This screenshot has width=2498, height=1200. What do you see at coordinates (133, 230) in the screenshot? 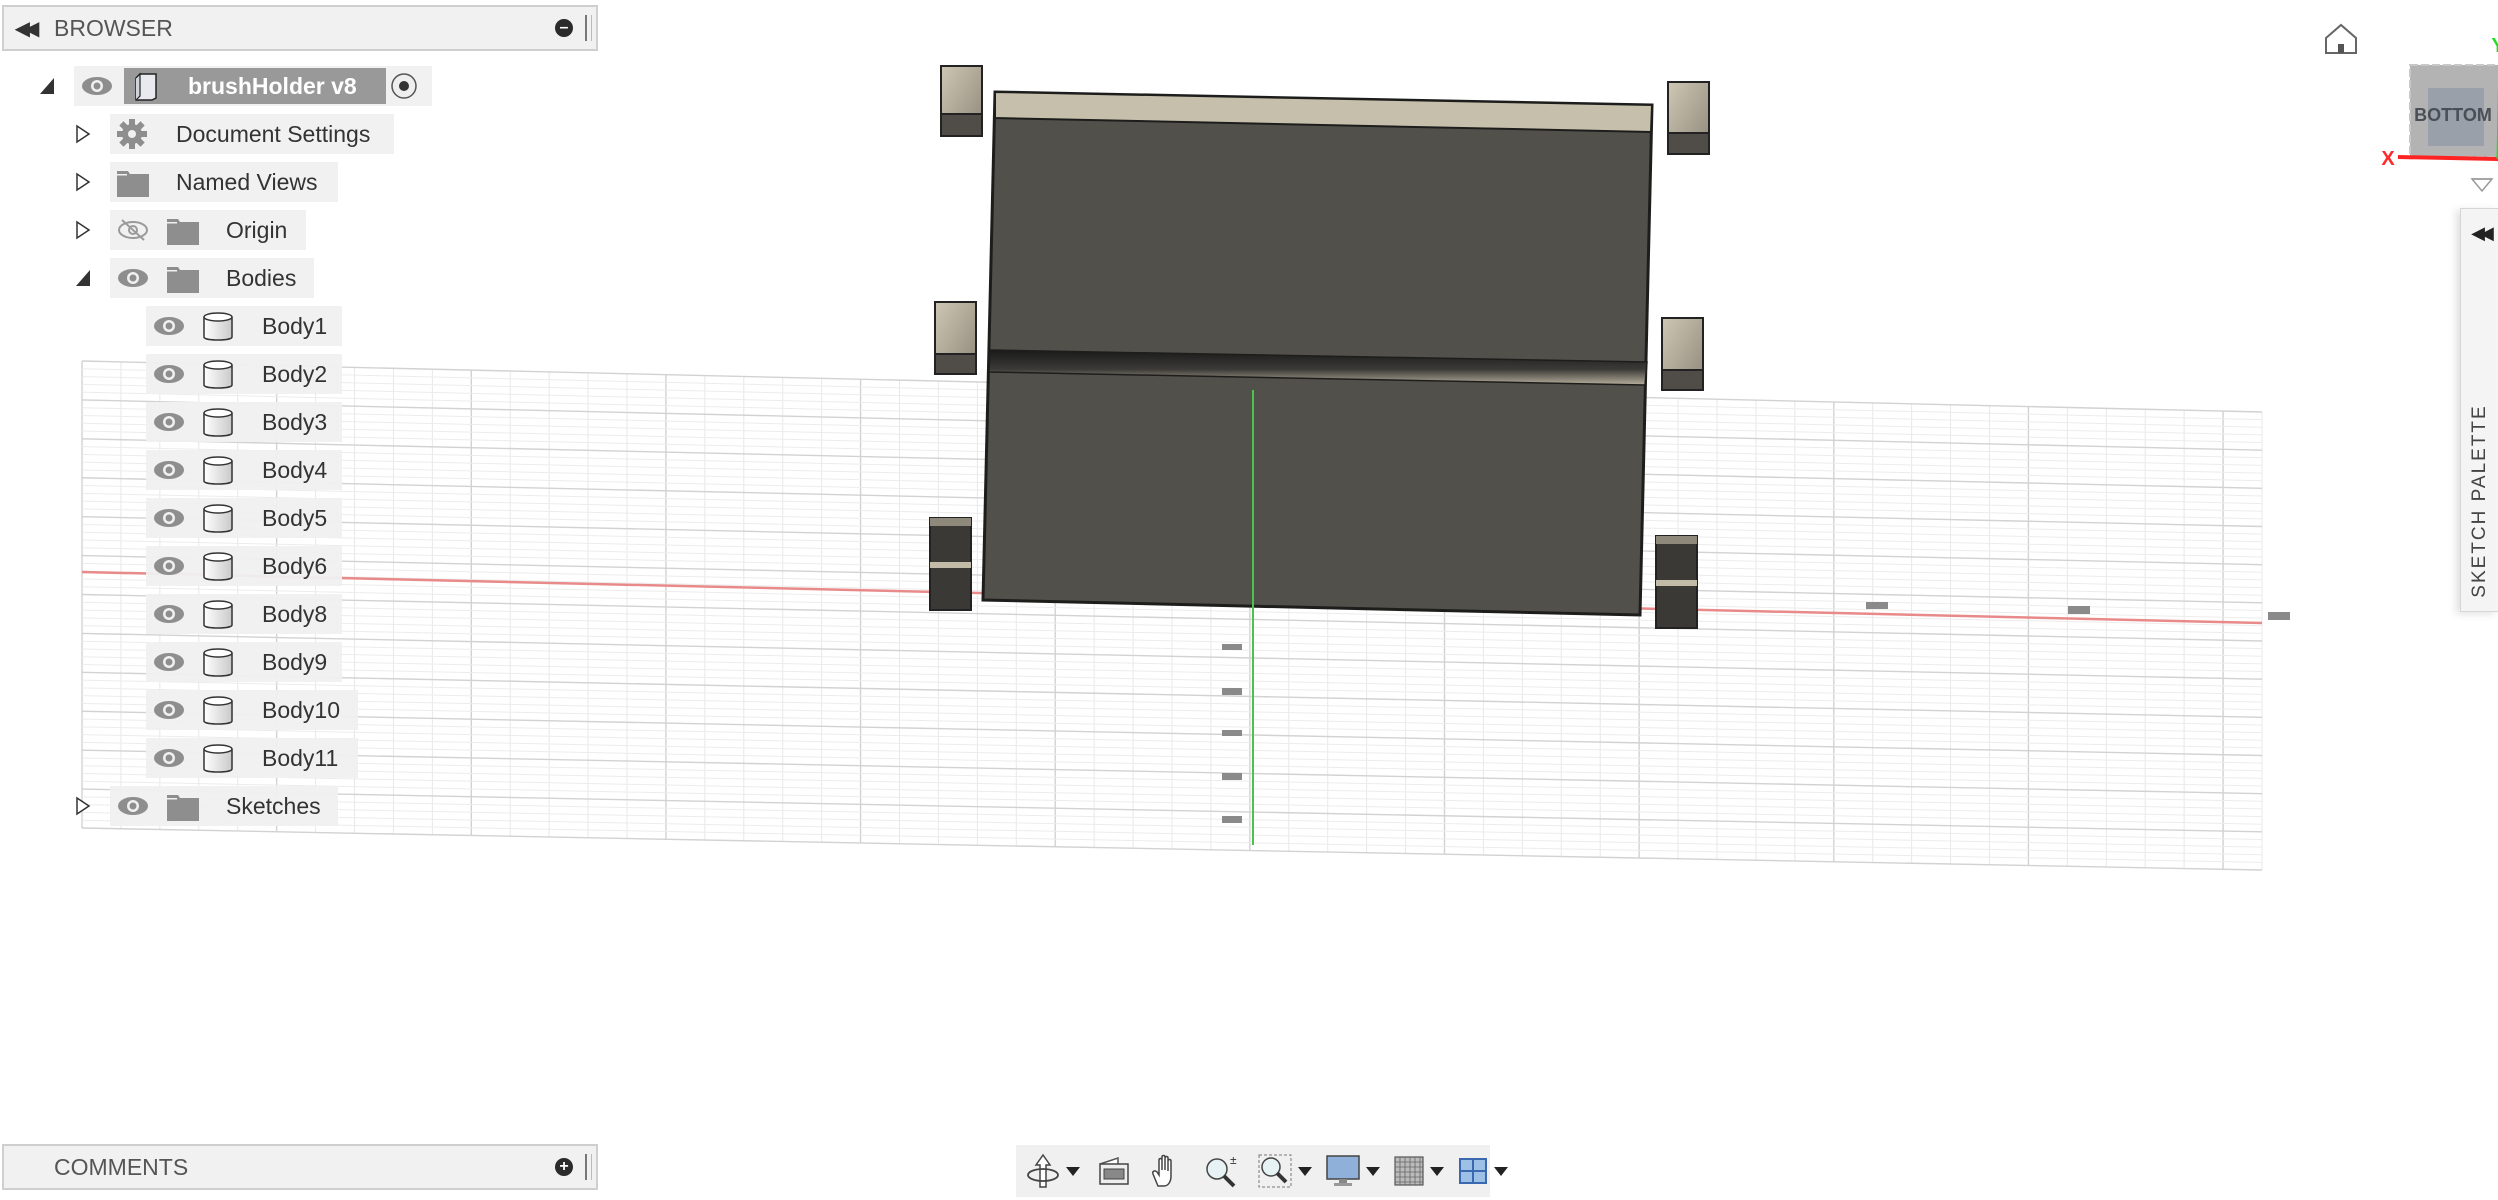
I see `eye-hidden-icon` at bounding box center [133, 230].